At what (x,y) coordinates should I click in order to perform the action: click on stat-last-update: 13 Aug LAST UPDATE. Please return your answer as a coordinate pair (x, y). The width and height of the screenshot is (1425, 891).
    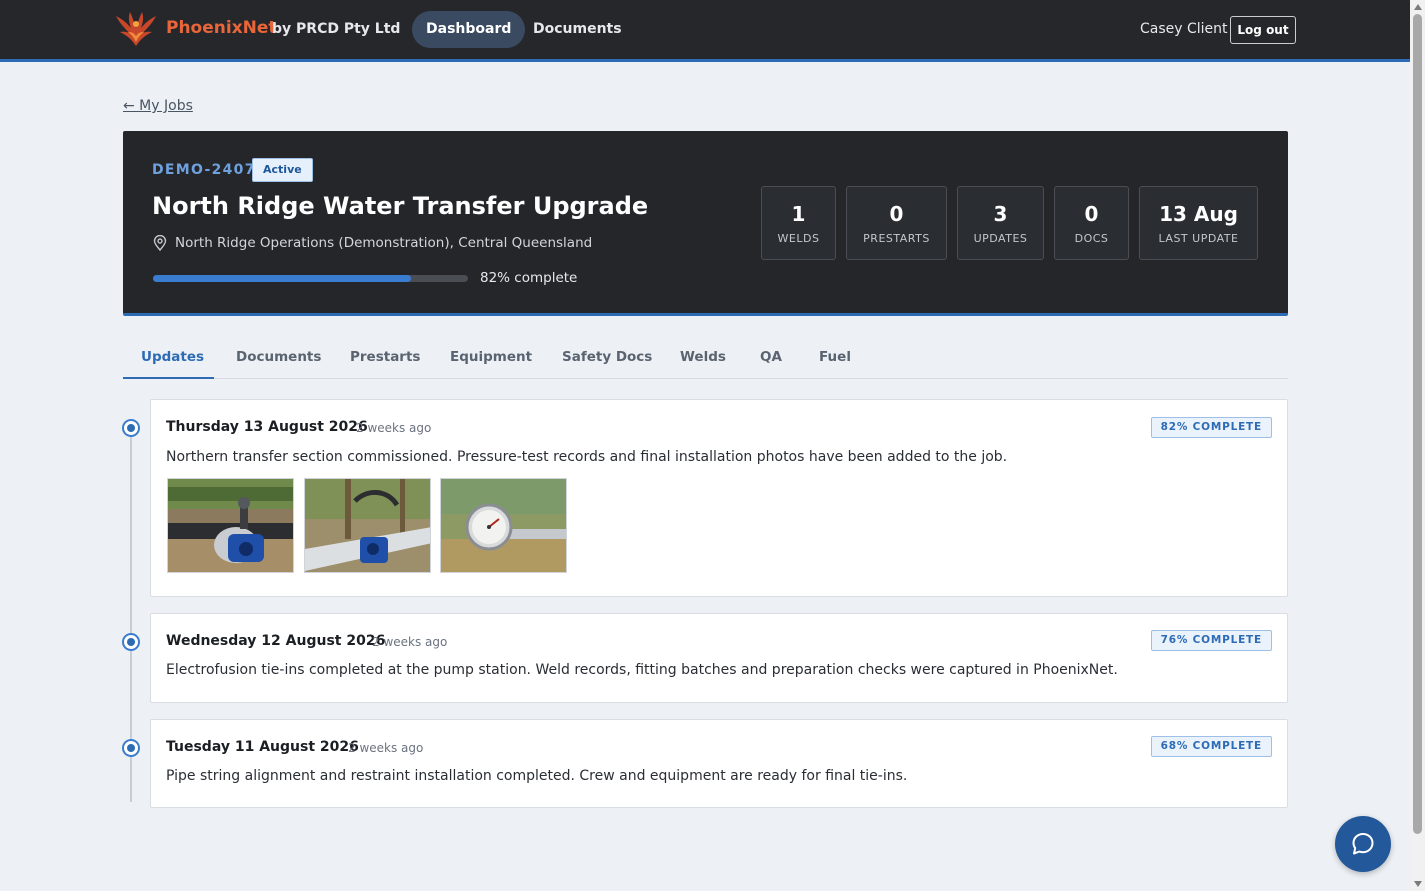
    Looking at the image, I should click on (1198, 223).